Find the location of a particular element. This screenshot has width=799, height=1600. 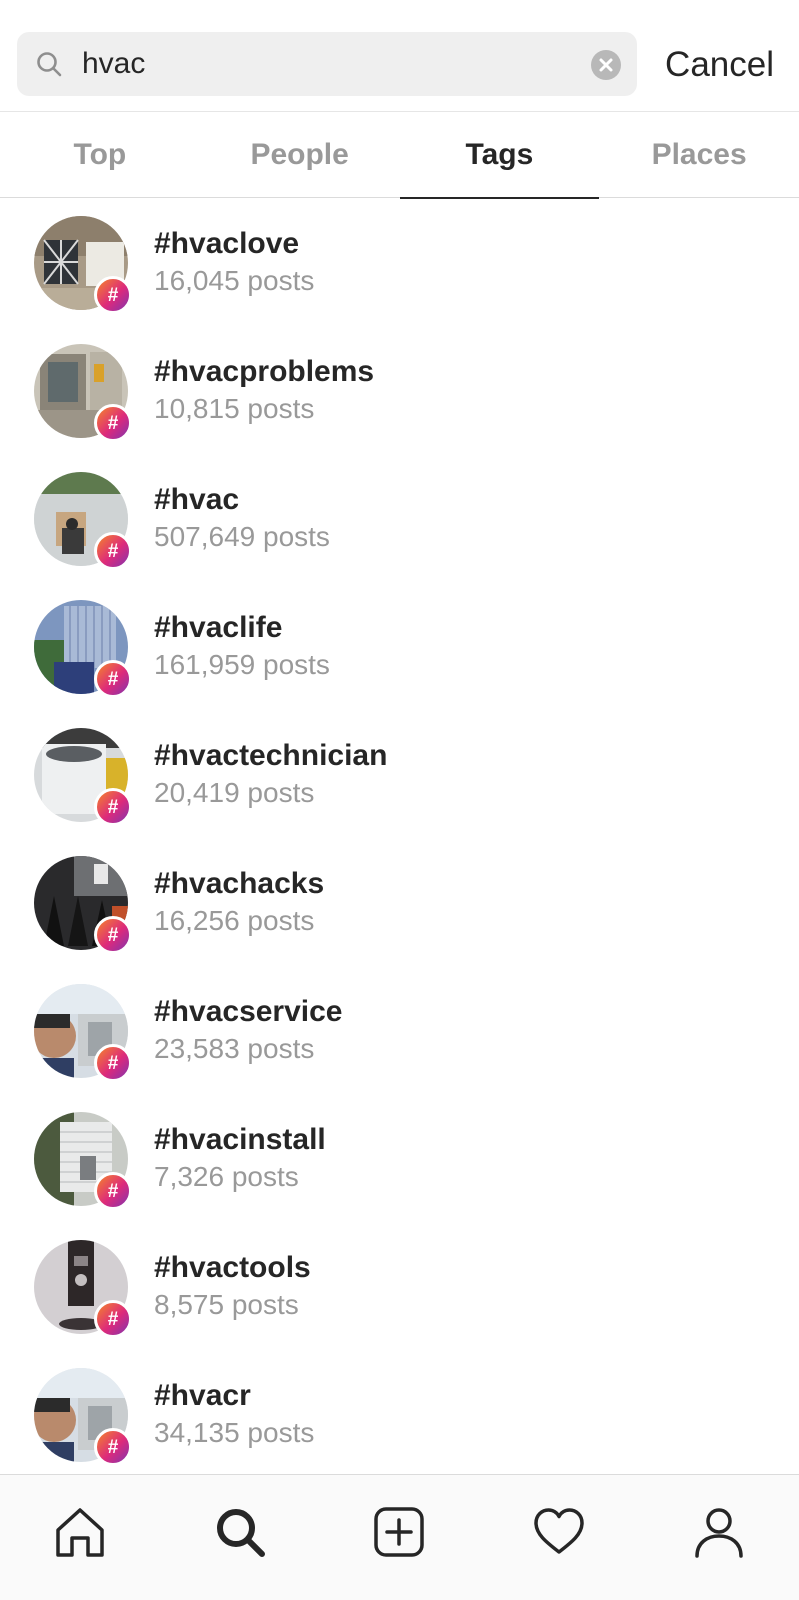

tab-people: People is located at coordinates (300, 155).